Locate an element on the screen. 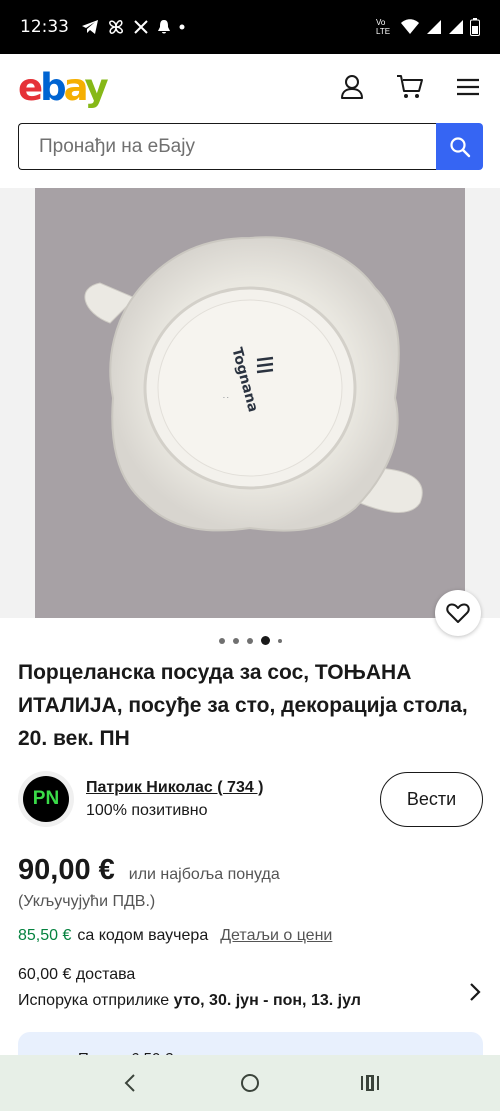 The width and height of the screenshot is (500, 1111). chevron-right-icon is located at coordinates (475, 992).